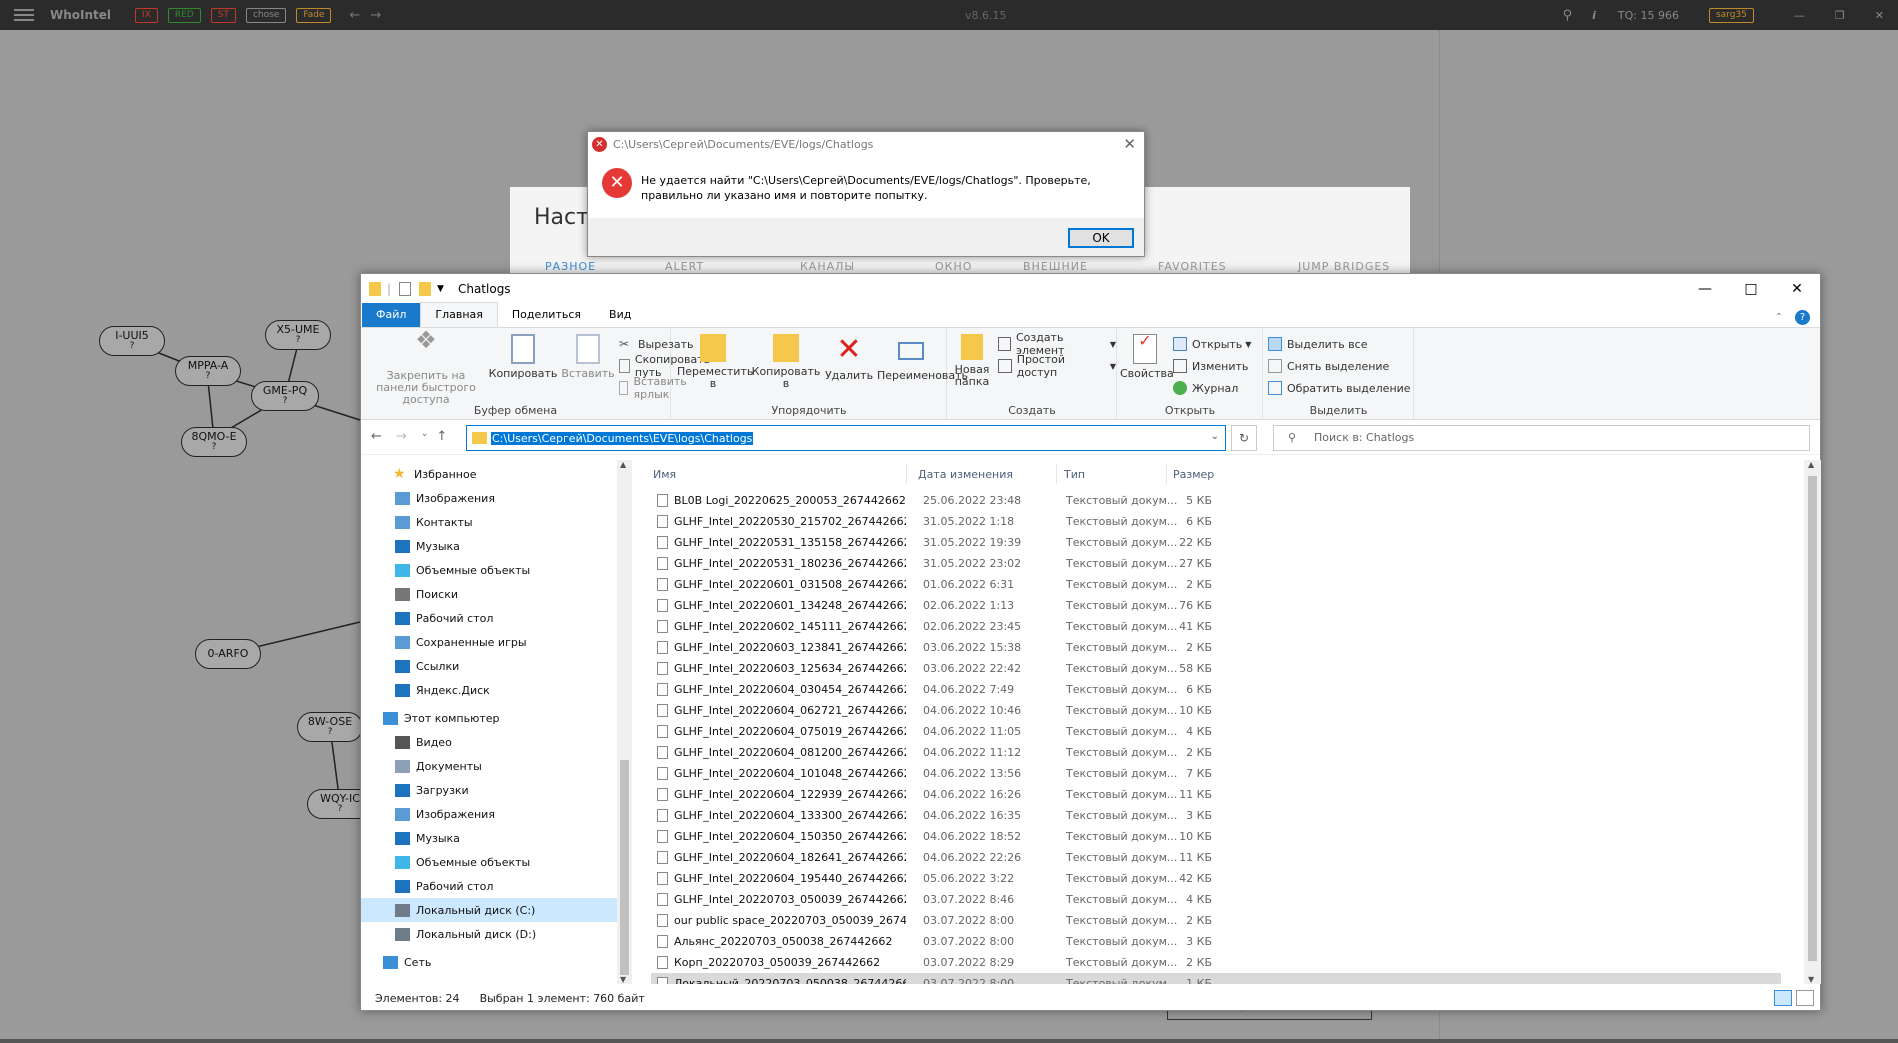 This screenshot has width=1898, height=1043. Describe the element at coordinates (425, 289) in the screenshot. I see `new-folder-quick-icon` at that location.